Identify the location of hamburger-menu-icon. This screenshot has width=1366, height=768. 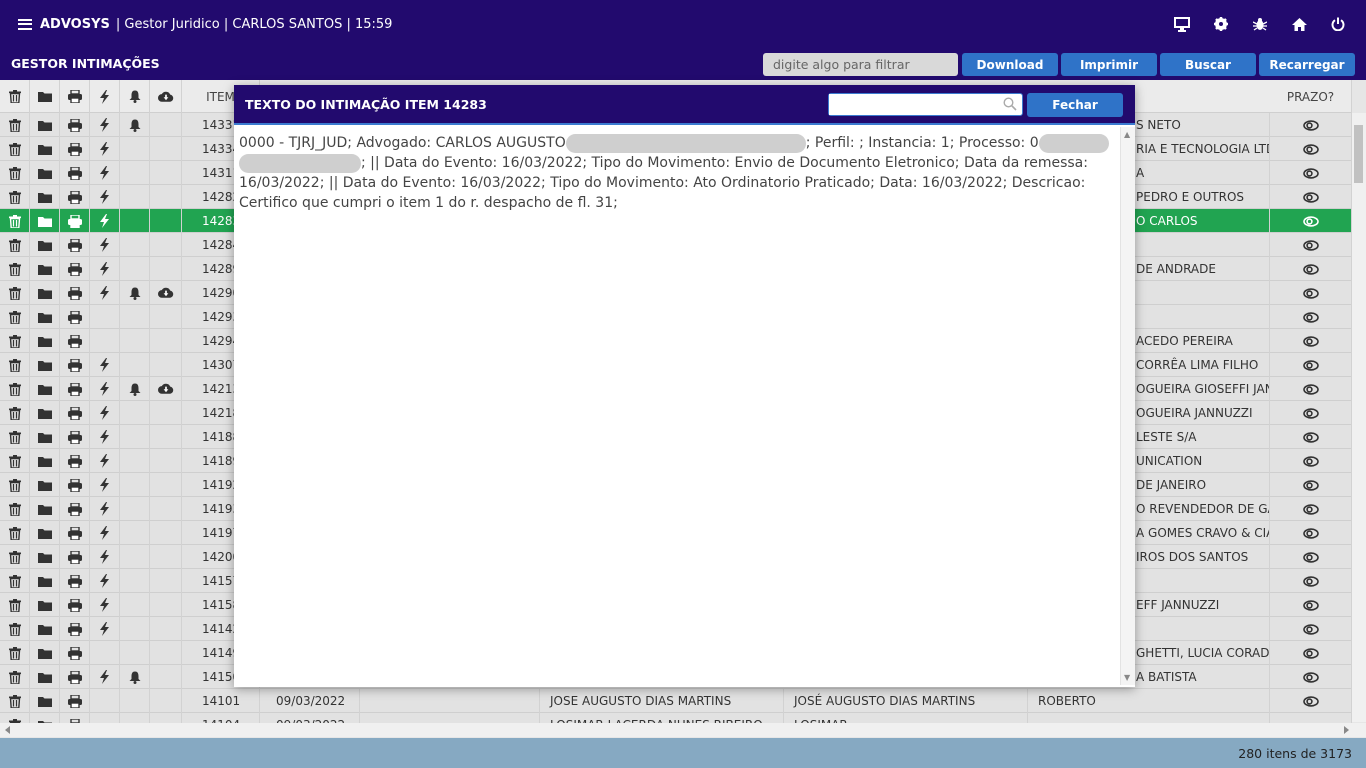
(25, 24).